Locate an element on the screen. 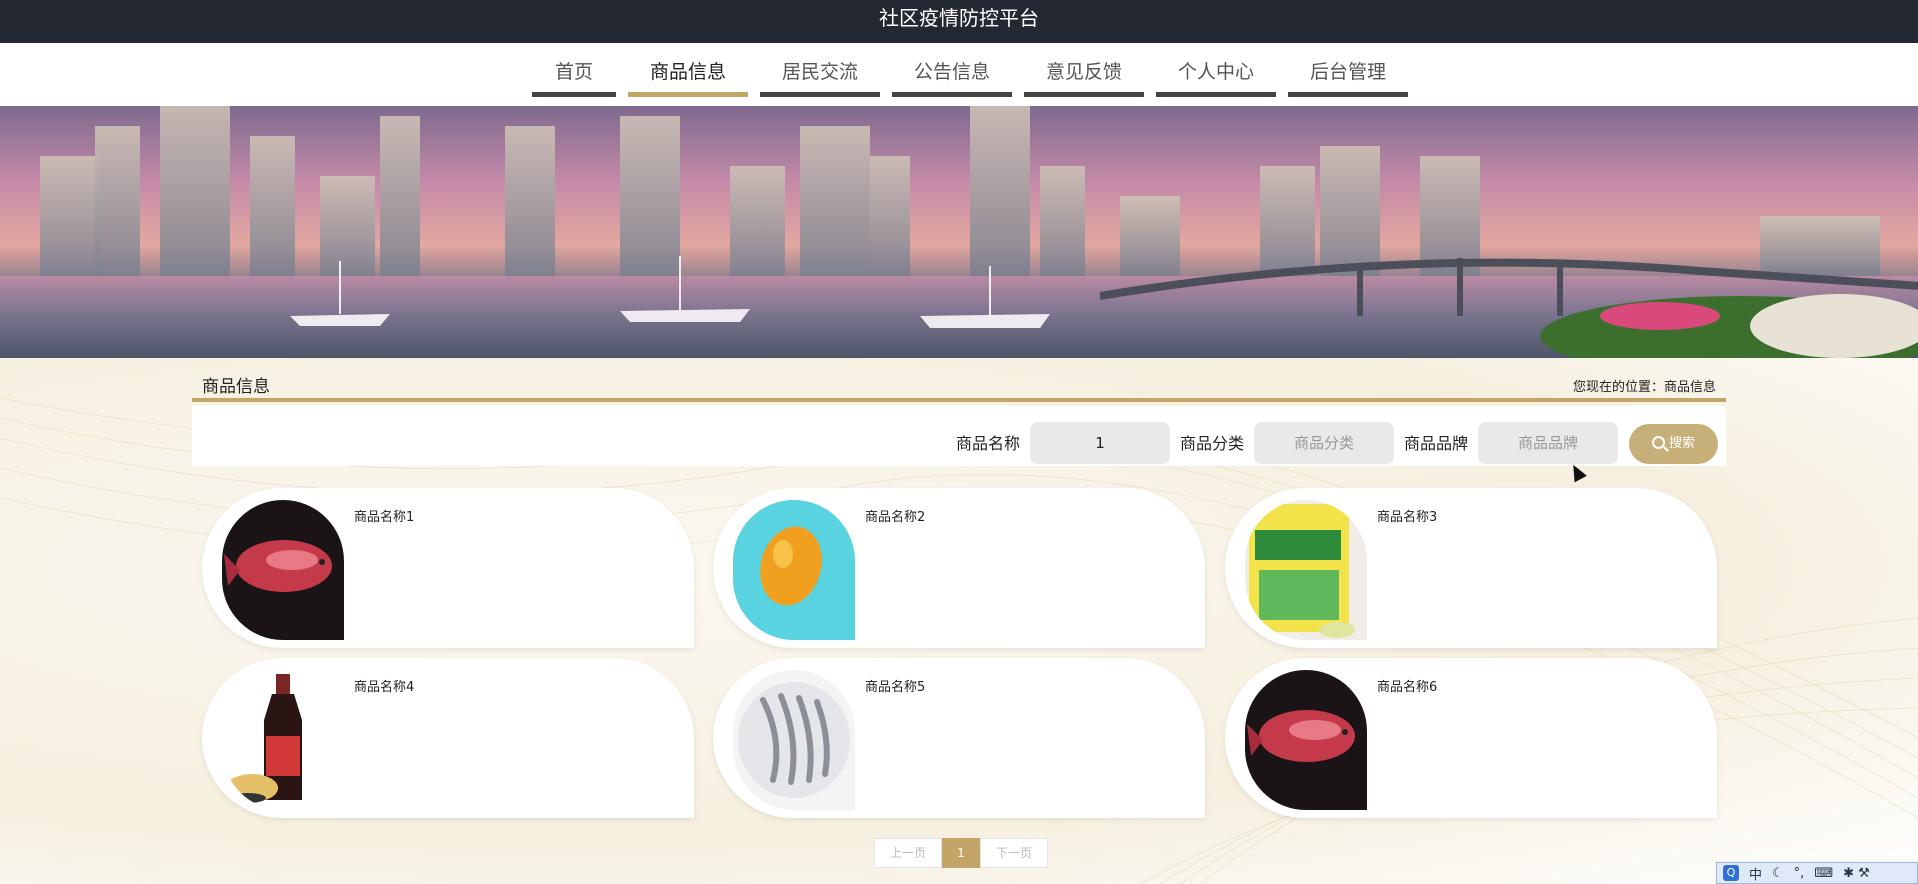 This screenshot has height=884, width=1918. product-name-input is located at coordinates (1100, 443).